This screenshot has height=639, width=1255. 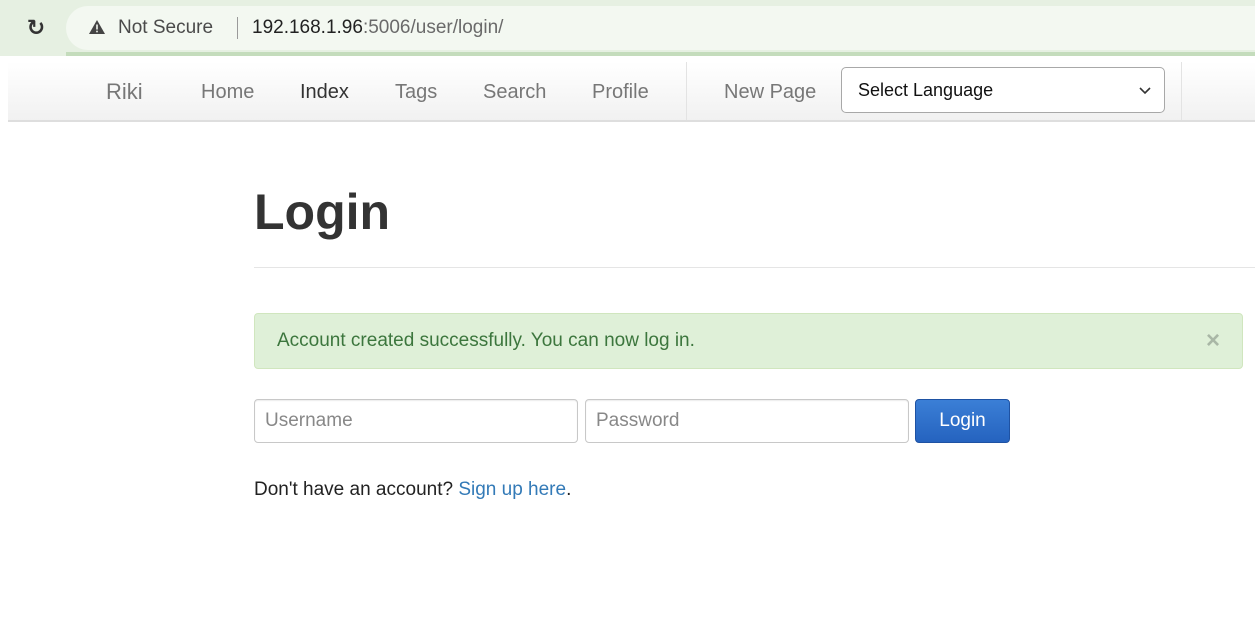 What do you see at coordinates (433, 27) in the screenshot?
I see `url-path: :5006/user/login/` at bounding box center [433, 27].